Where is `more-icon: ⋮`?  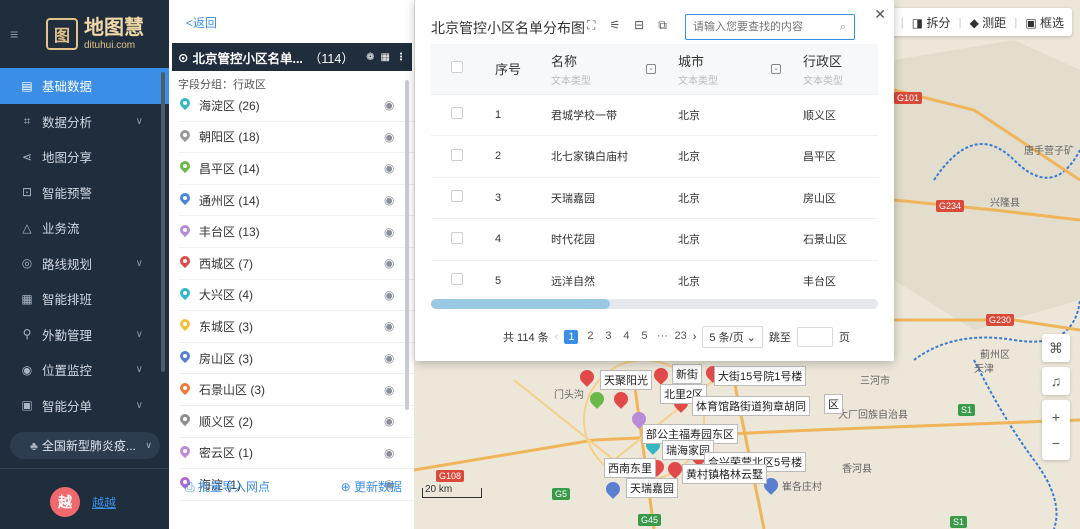
more-icon: ⋮ is located at coordinates (401, 57).